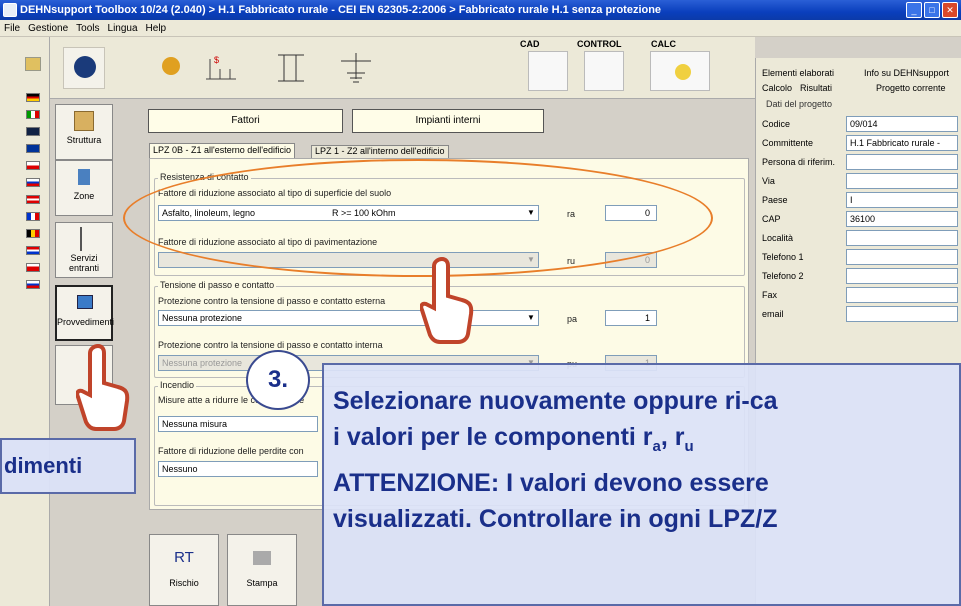 The height and width of the screenshot is (606, 961). I want to click on callout-line-2: i valori per le componenti ra, ru, so click(646, 442).